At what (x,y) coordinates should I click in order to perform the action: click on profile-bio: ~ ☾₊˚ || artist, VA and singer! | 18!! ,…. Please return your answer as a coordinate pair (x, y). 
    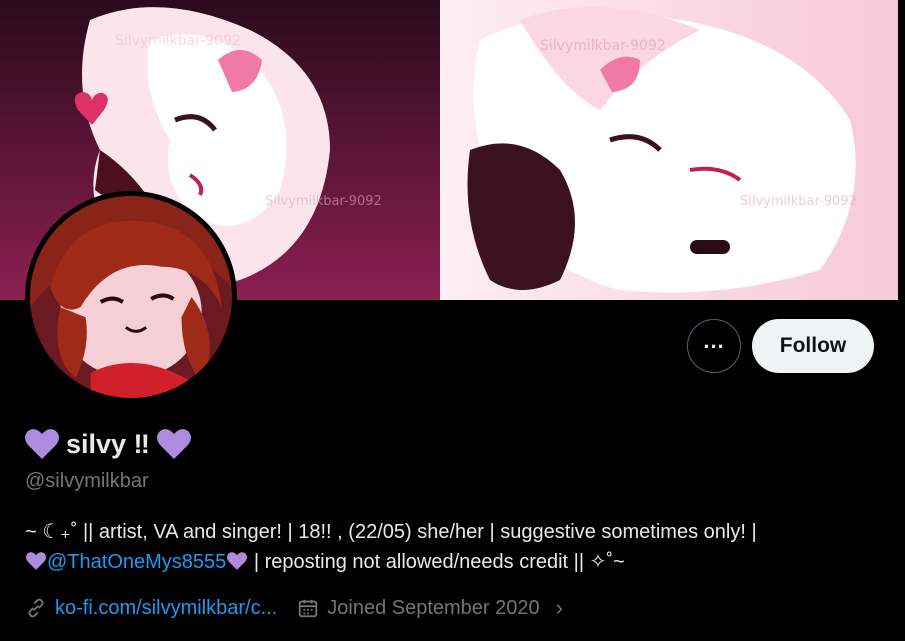
    Looking at the image, I should click on (455, 547).